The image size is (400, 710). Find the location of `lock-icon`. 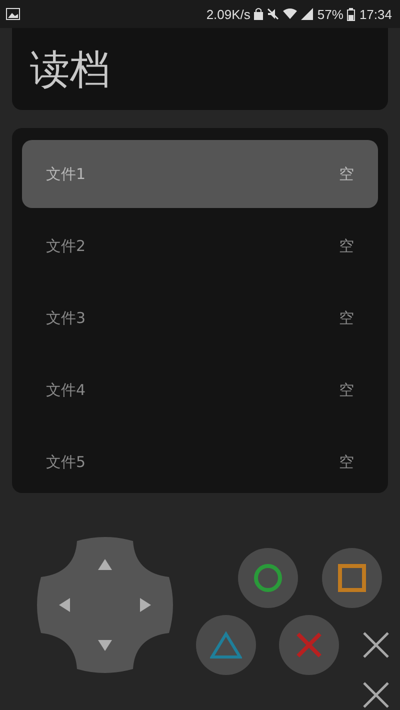

lock-icon is located at coordinates (259, 14).